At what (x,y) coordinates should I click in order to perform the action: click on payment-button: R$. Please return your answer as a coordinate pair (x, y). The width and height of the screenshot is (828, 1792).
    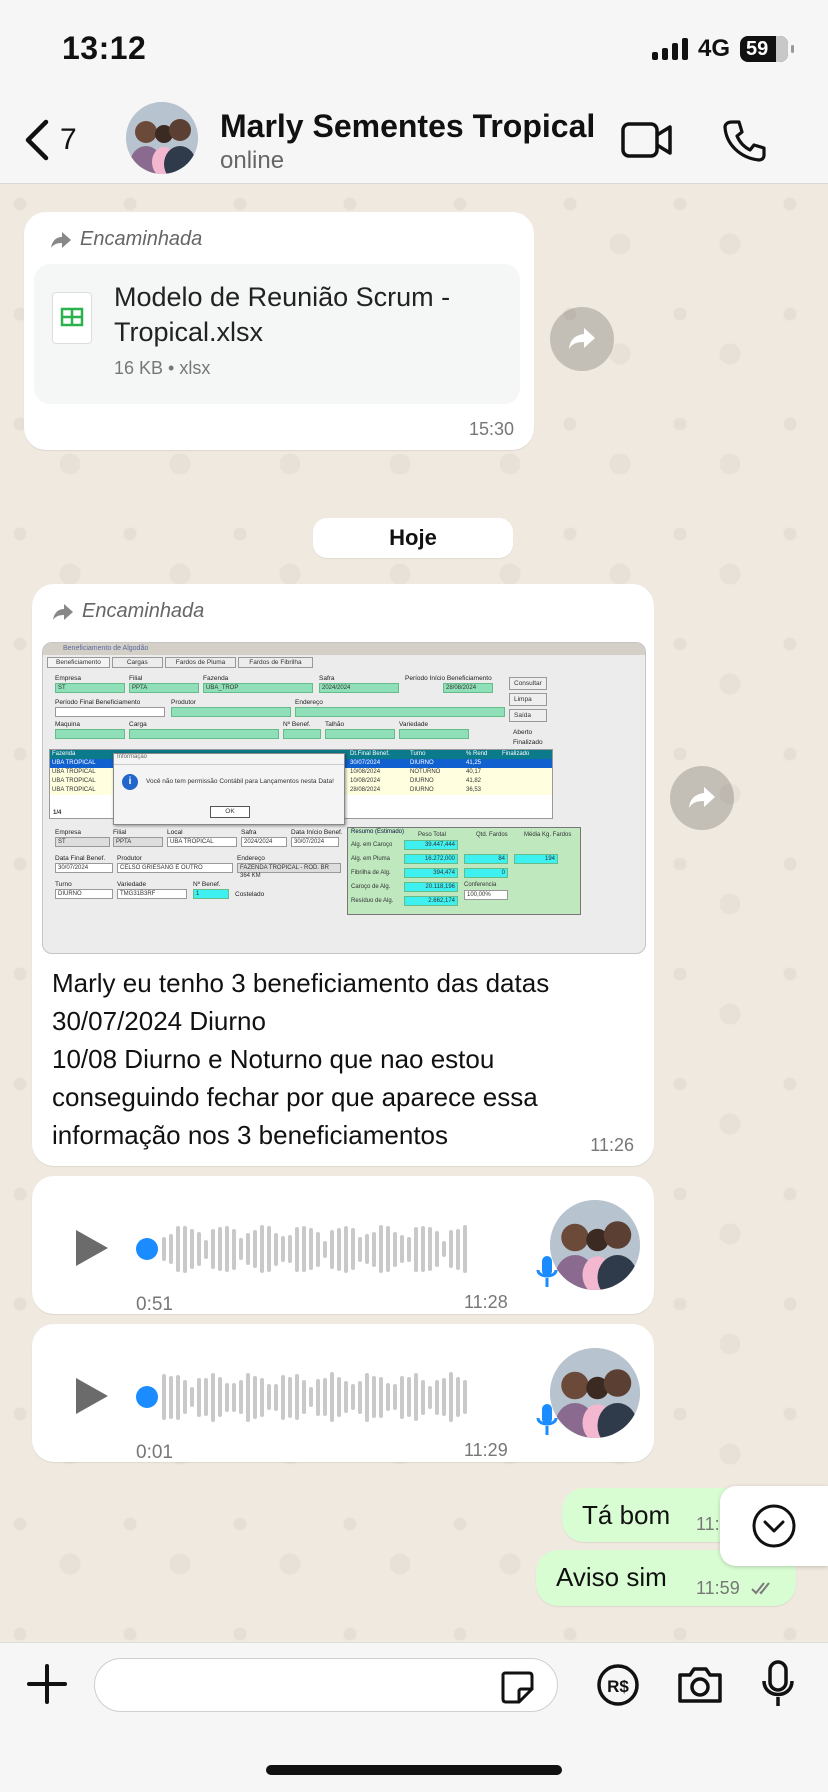
    Looking at the image, I should click on (618, 1687).